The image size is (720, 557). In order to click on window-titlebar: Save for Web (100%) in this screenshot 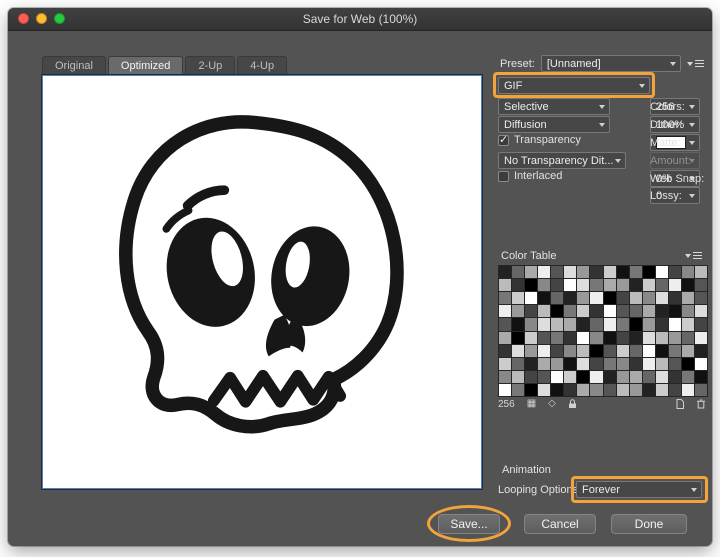, I will do `click(360, 19)`.